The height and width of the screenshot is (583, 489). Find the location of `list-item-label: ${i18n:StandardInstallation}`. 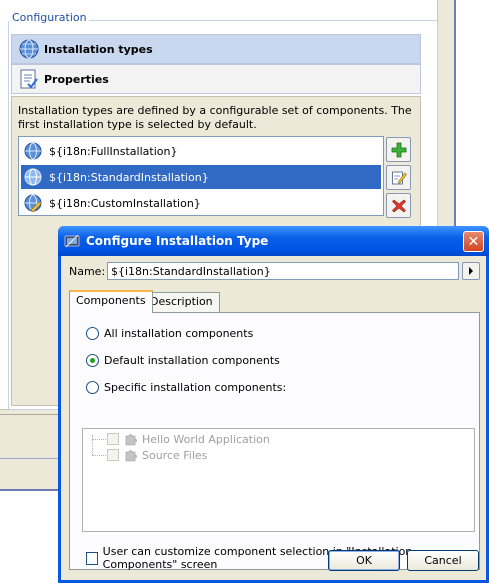

list-item-label: ${i18n:StandardInstallation} is located at coordinates (129, 177).